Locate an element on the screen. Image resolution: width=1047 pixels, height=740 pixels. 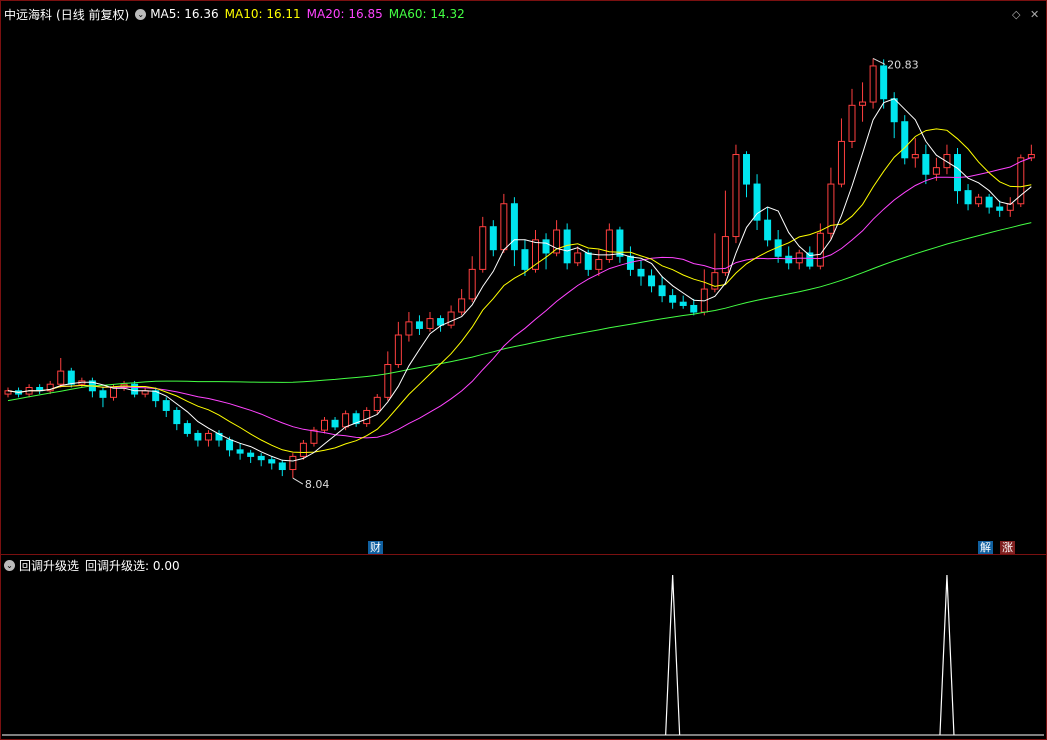
low-price-label: 8.04 is located at coordinates (317, 484).